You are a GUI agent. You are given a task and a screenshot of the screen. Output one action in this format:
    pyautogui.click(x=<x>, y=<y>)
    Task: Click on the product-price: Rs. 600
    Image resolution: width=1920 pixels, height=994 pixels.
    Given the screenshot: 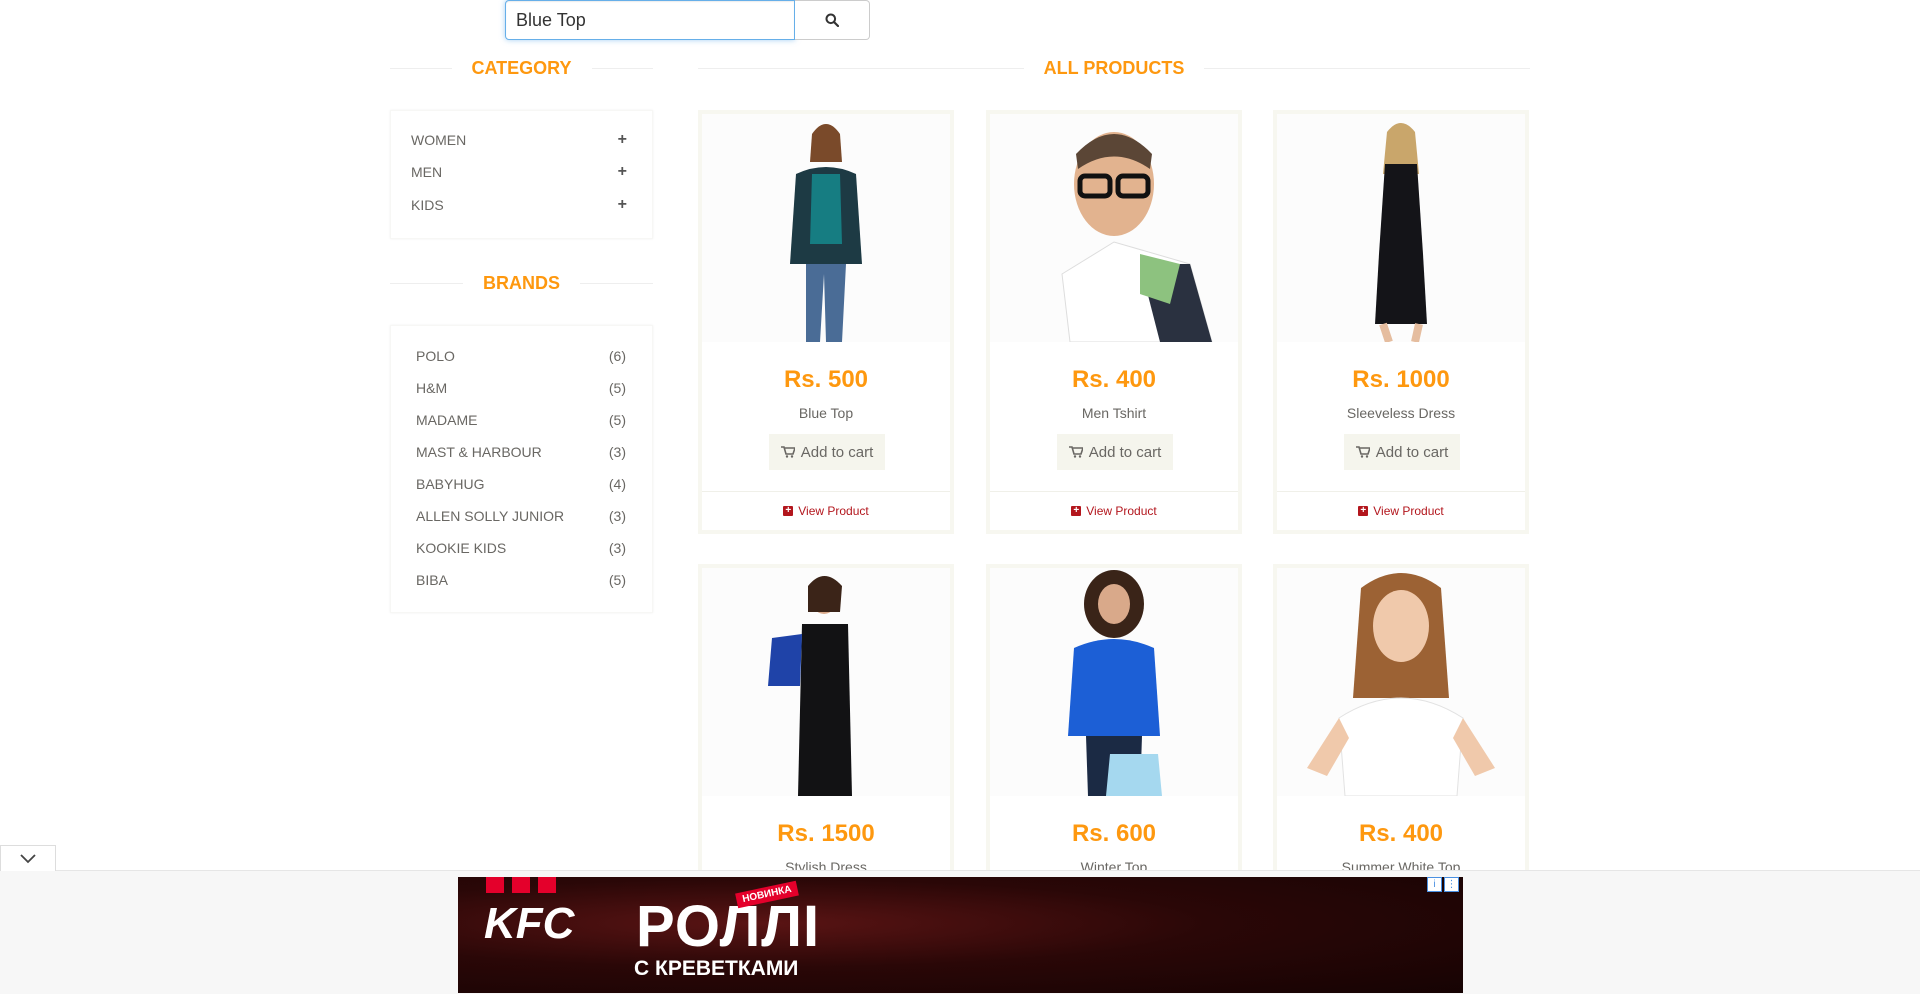 What is the action you would take?
    pyautogui.click(x=1114, y=833)
    